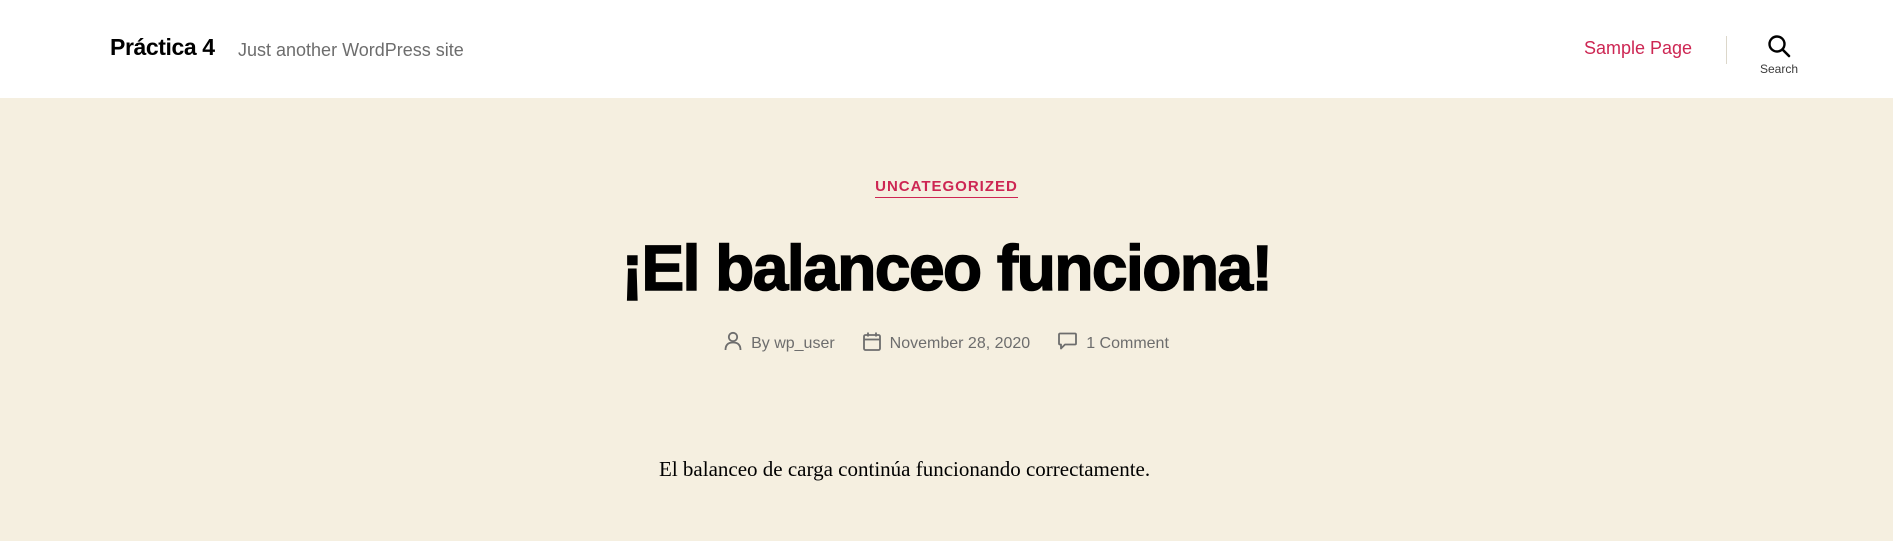 This screenshot has width=1893, height=541. I want to click on site-description: Just another WordPress site, so click(351, 50).